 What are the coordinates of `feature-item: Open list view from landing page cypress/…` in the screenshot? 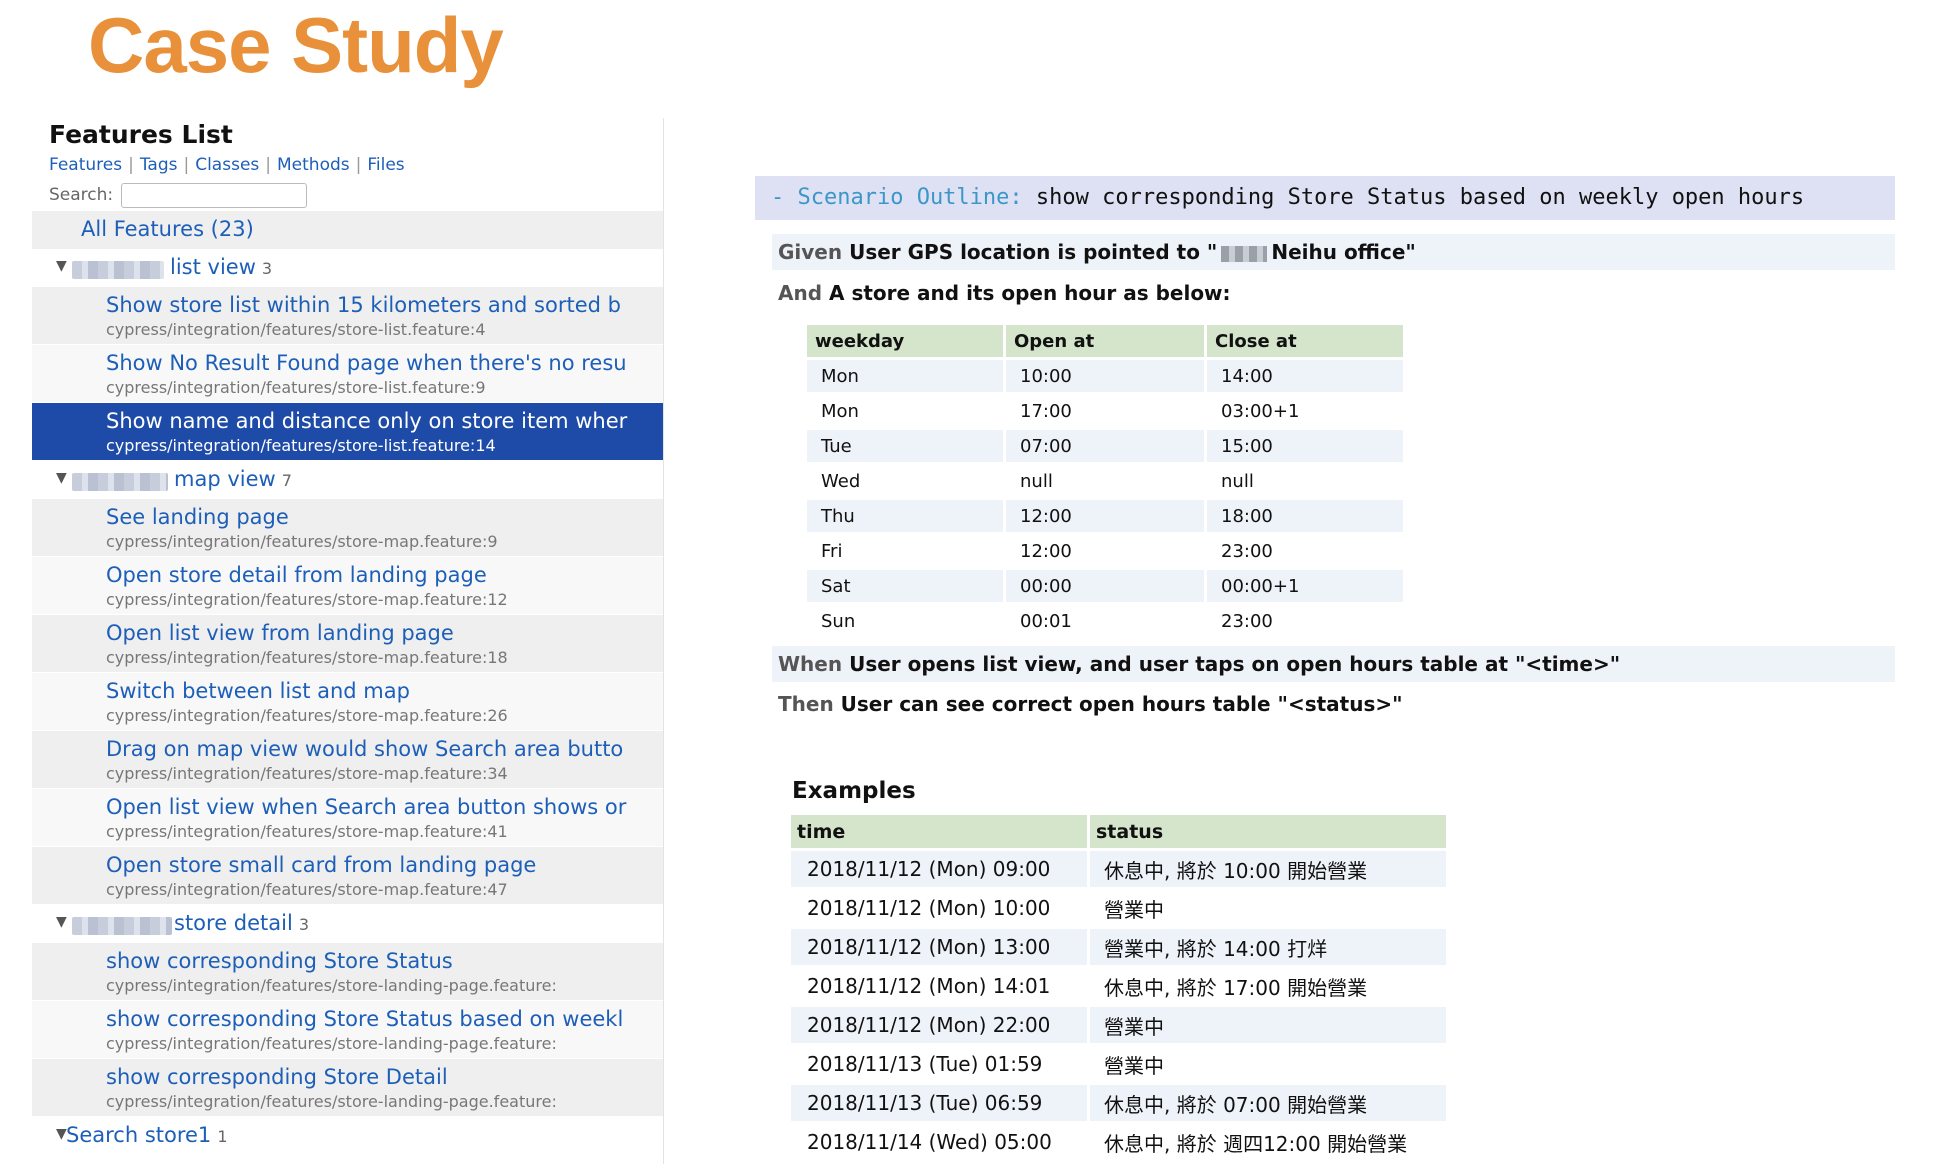 It's located at (347, 644).